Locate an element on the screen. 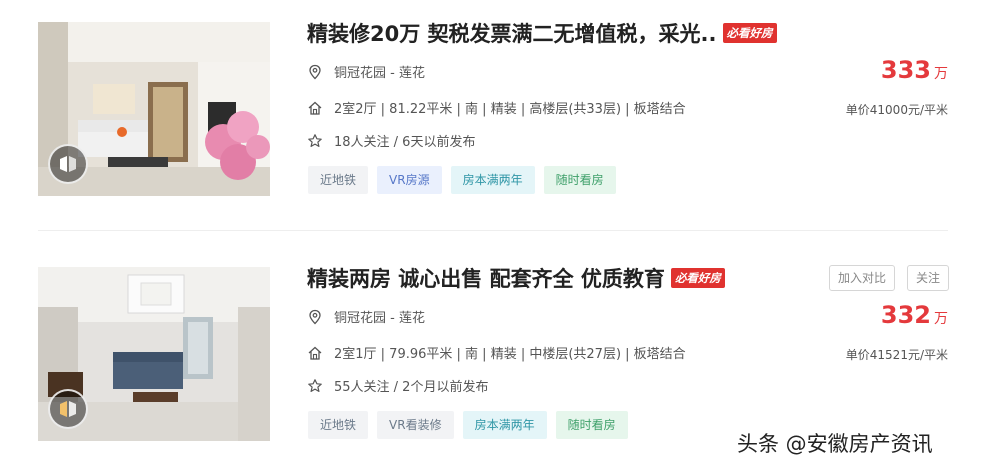 This screenshot has width=981, height=471. follow-button: 关注 is located at coordinates (928, 278).